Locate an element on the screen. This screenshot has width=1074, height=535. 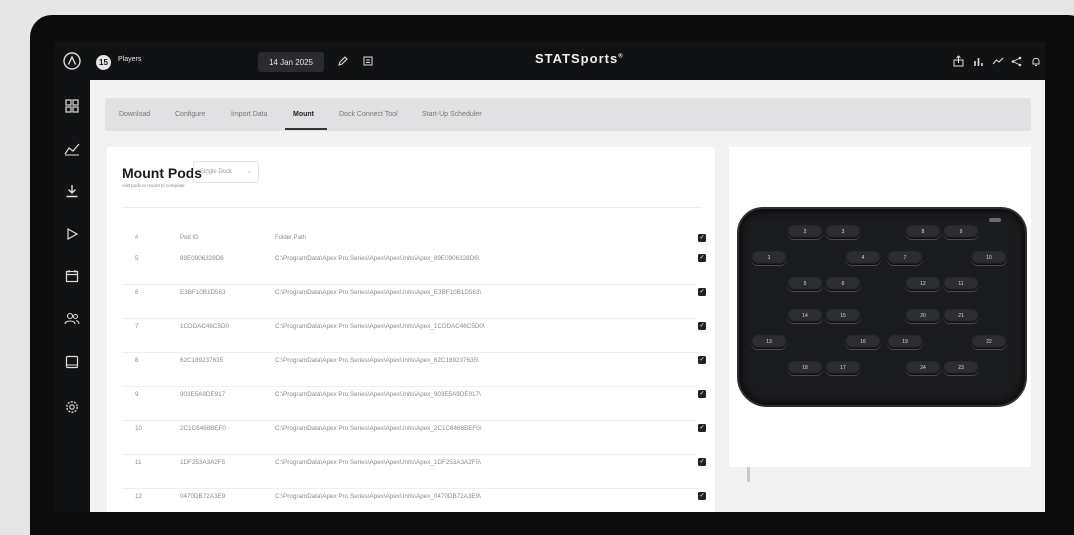
pod-slot: 18 is located at coordinates (805, 368).